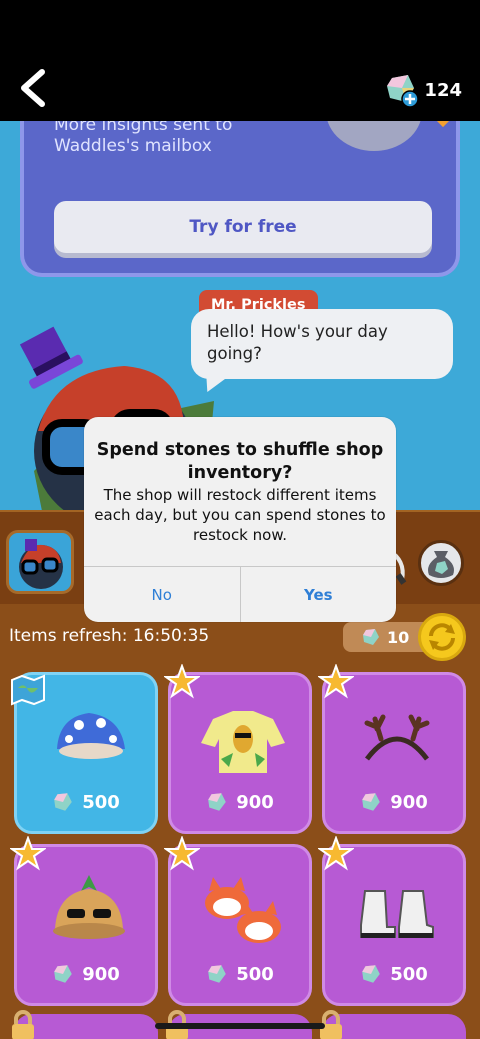 The height and width of the screenshot is (1039, 480). I want to click on fox-slippers-icon, so click(243, 910).